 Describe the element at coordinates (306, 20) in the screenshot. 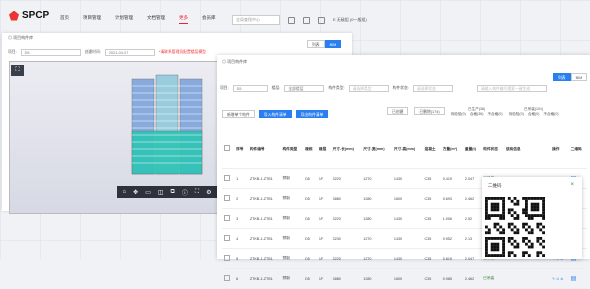

I see `calendar-icon` at that location.